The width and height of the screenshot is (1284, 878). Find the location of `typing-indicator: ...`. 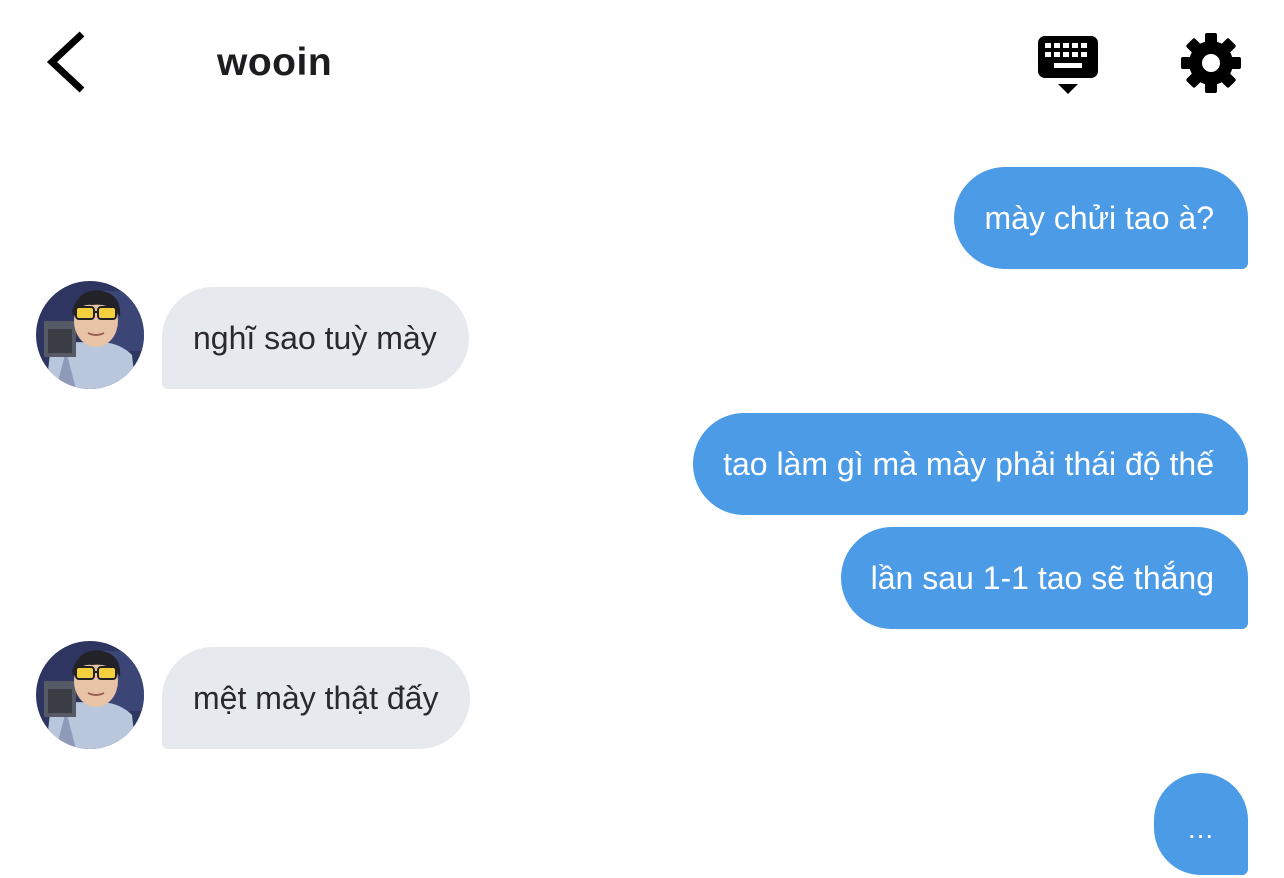

typing-indicator: ... is located at coordinates (1201, 824).